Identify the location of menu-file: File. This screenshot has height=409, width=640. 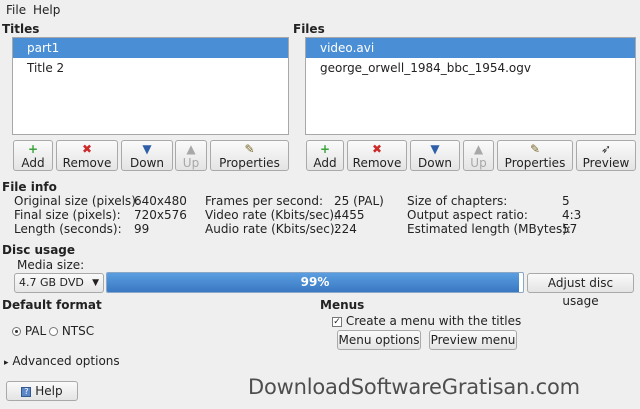
(16, 10).